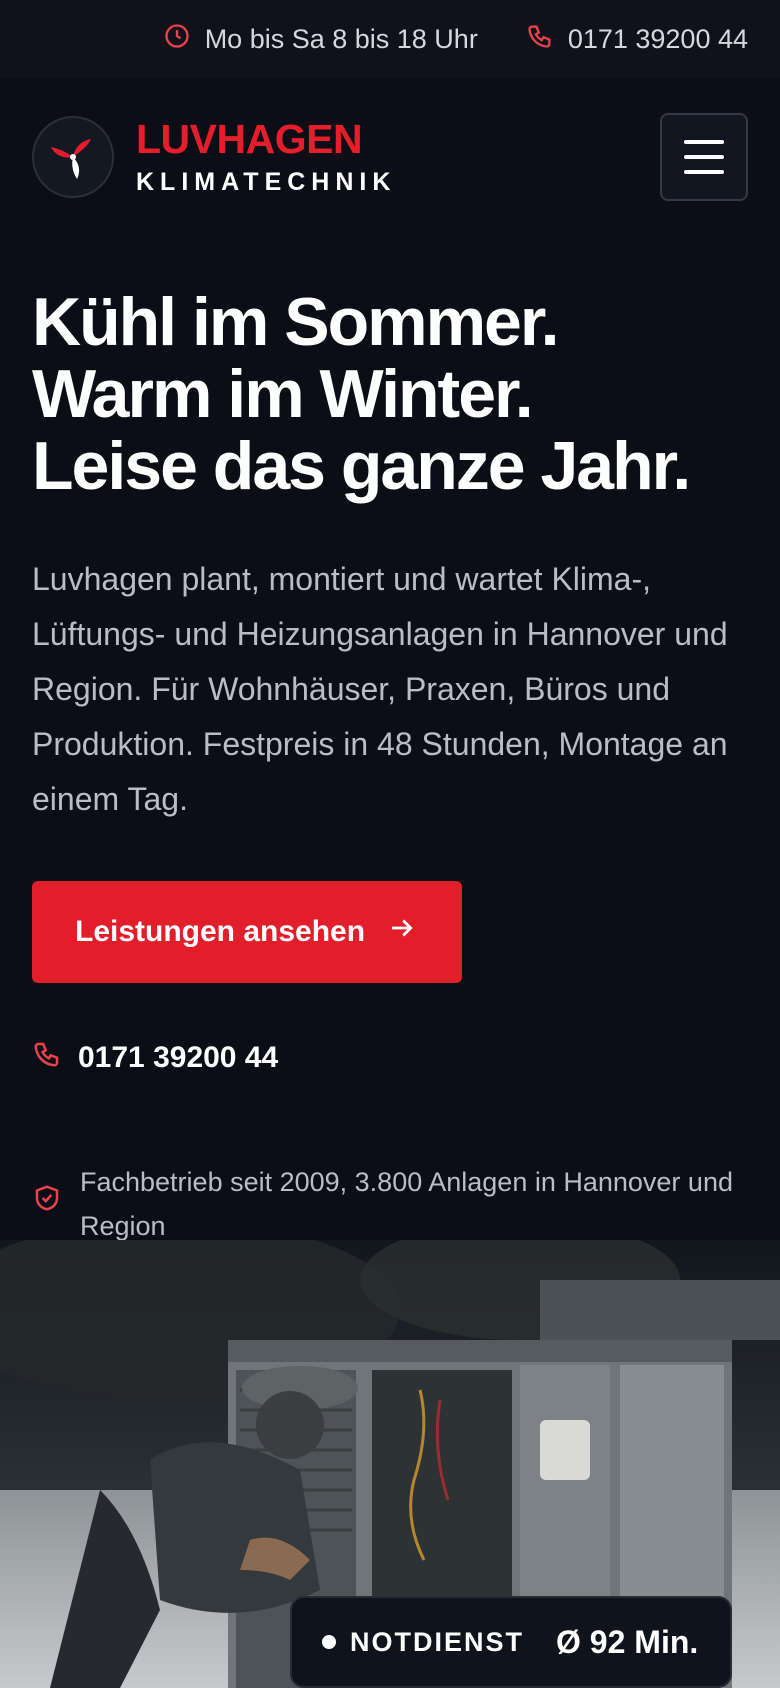 This screenshot has width=780, height=1688. What do you see at coordinates (657, 38) in the screenshot?
I see `topbar-phone-text: 0171 39200 44` at bounding box center [657, 38].